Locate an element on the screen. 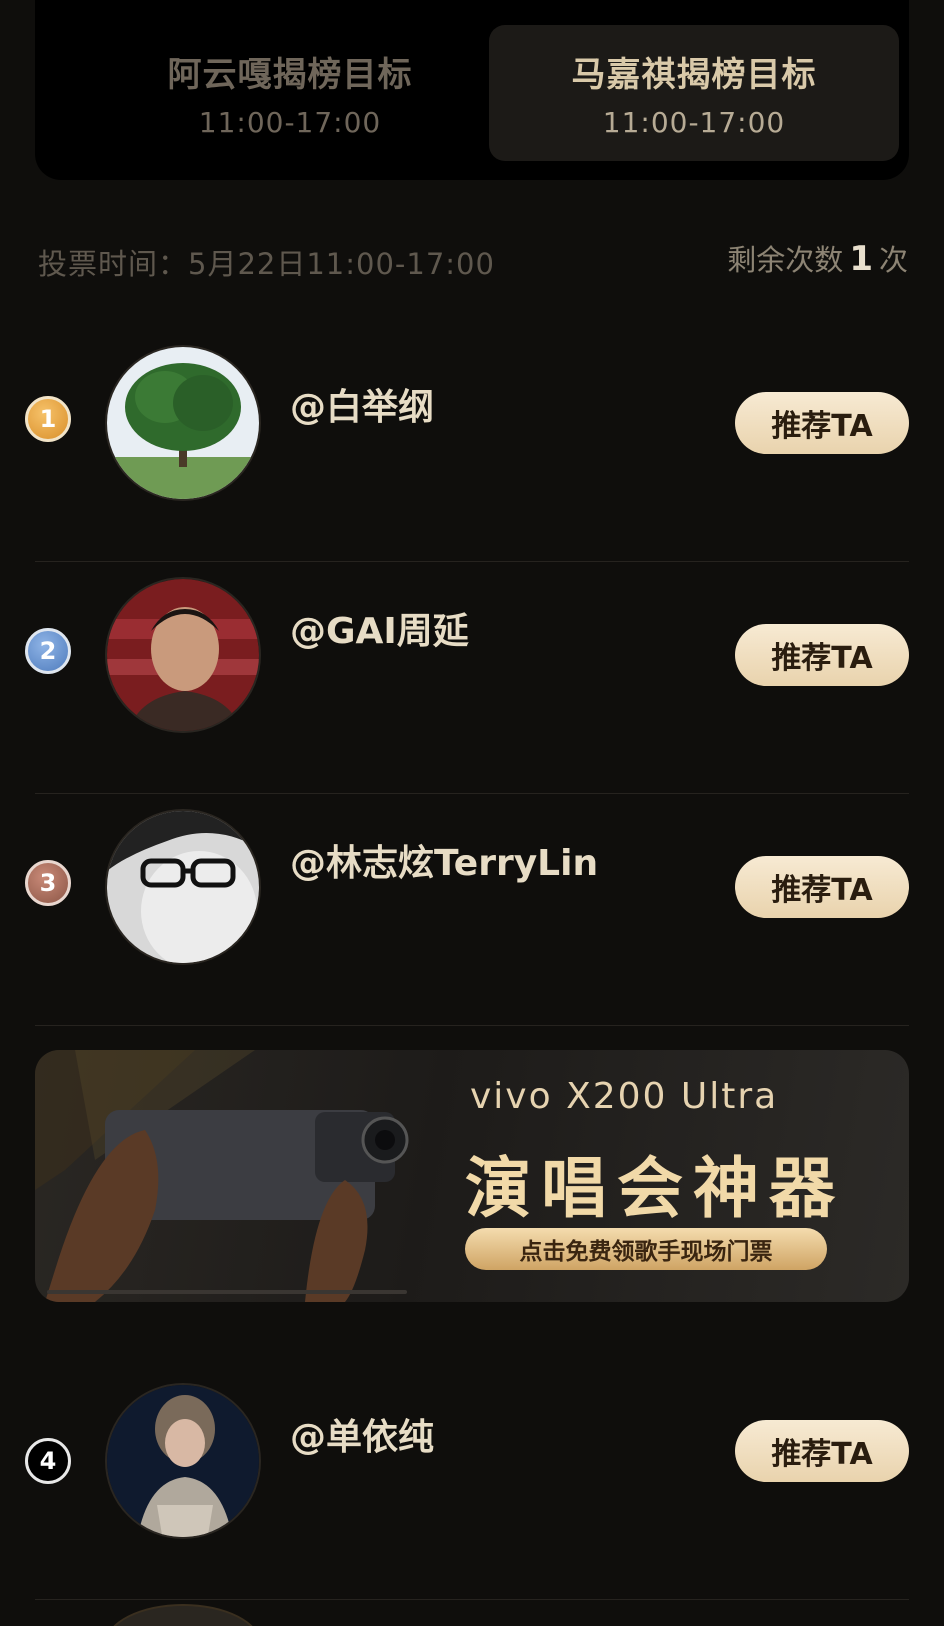 Image resolution: width=944 pixels, height=1626 pixels. tab-title: 阿云嘎揭榜目标 is located at coordinates (290, 75).